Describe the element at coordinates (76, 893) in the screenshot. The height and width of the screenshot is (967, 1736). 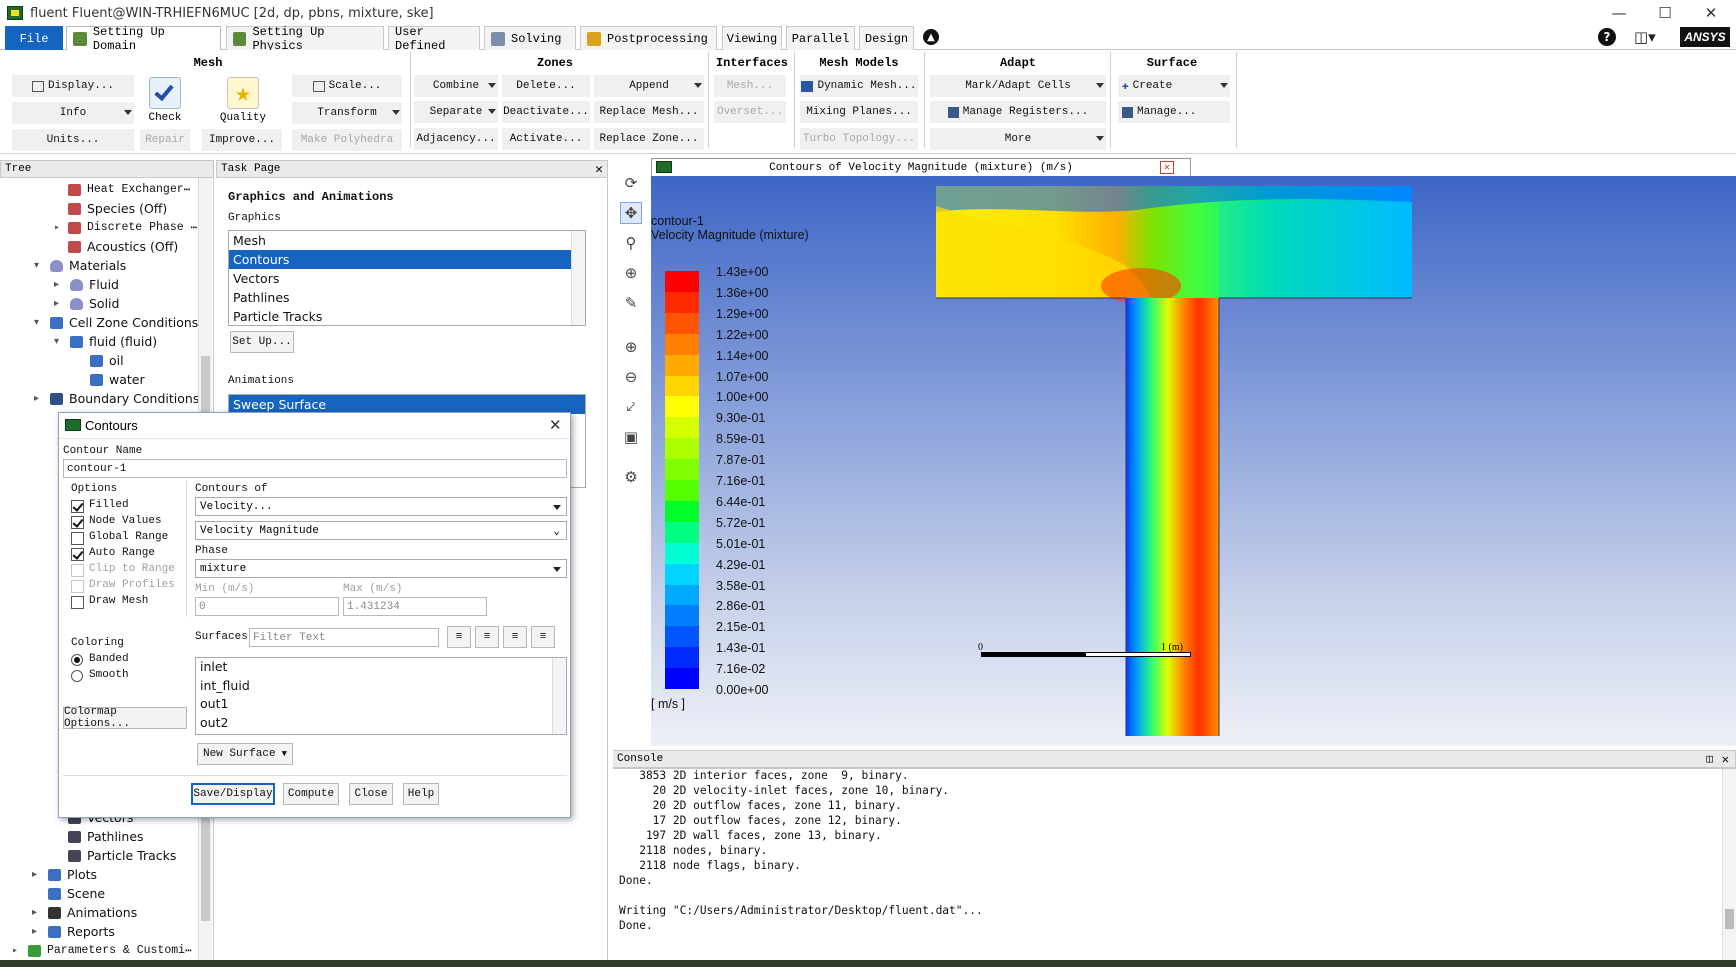
I see `tree-item-scene: Scene` at that location.